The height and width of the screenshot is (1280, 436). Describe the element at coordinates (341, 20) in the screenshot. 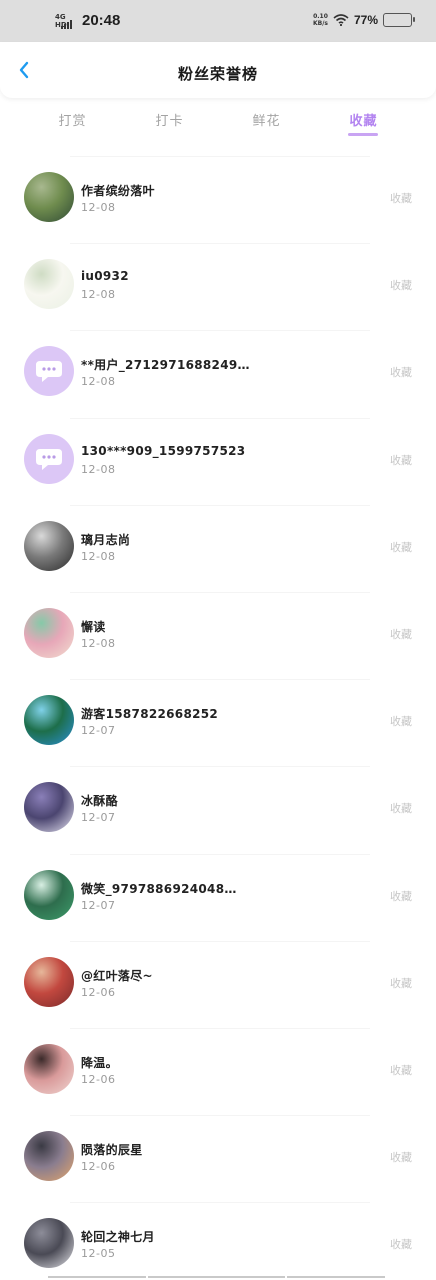

I see `wifi-icon` at that location.